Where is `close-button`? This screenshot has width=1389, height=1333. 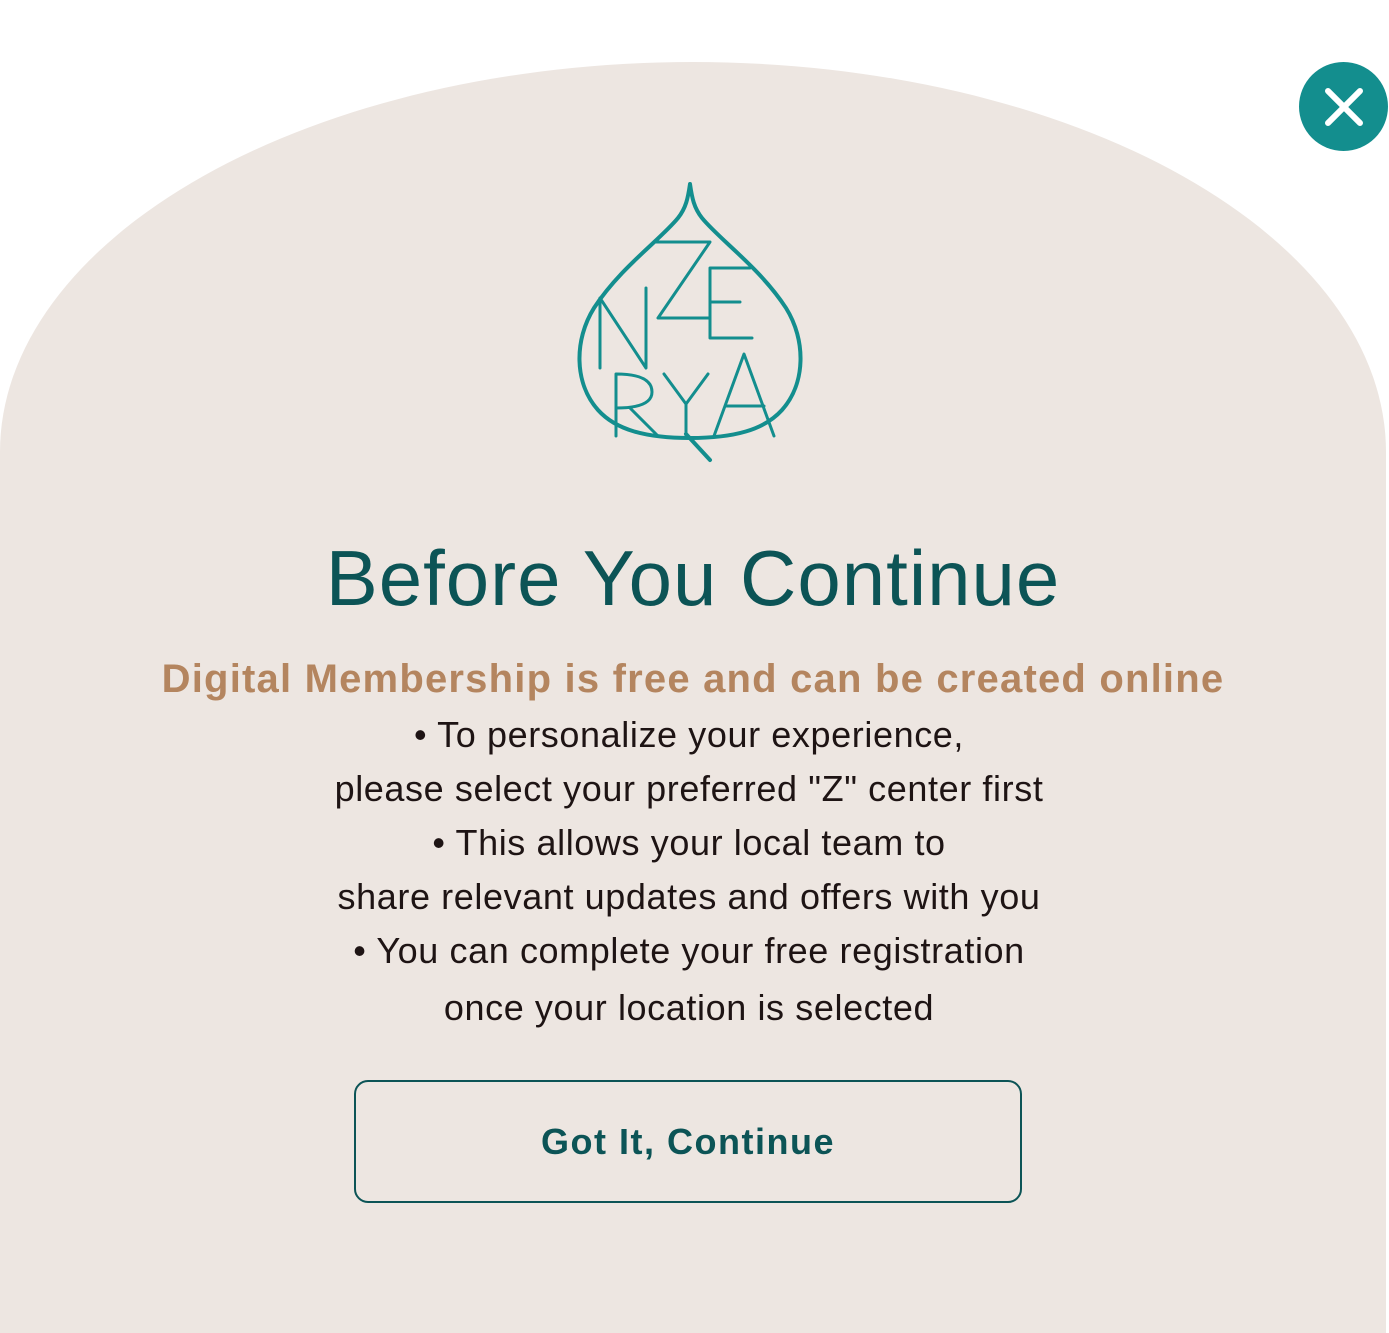
close-button is located at coordinates (1343, 106).